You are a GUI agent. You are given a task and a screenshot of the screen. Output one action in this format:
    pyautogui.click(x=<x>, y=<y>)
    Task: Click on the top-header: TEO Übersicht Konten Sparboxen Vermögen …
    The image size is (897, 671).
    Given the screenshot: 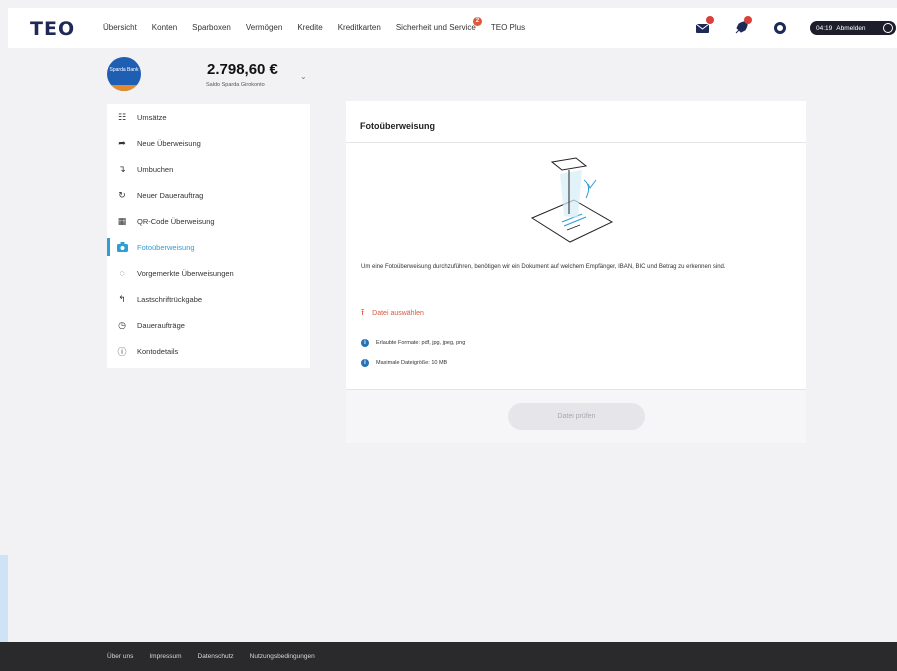 What is the action you would take?
    pyautogui.click(x=452, y=28)
    